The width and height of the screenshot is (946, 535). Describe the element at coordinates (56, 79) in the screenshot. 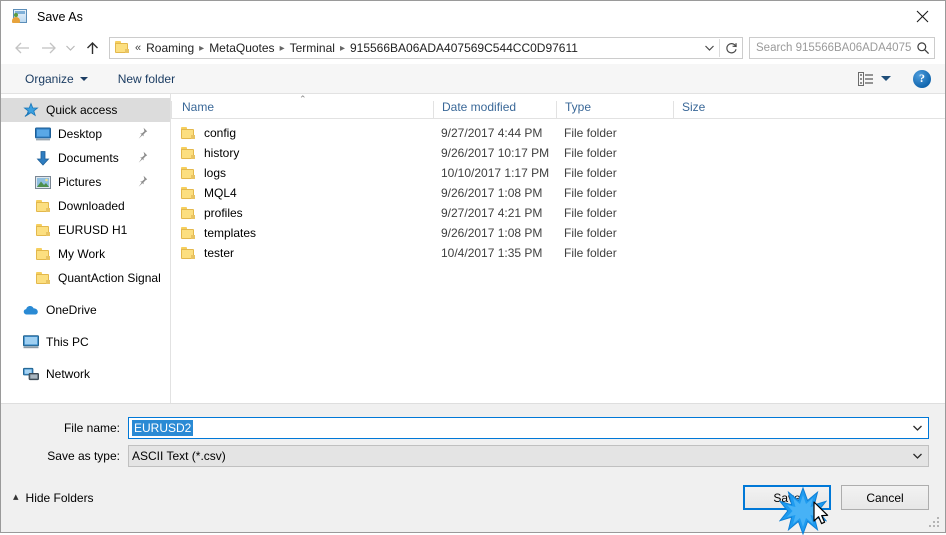

I see `organize-button: Organize` at that location.